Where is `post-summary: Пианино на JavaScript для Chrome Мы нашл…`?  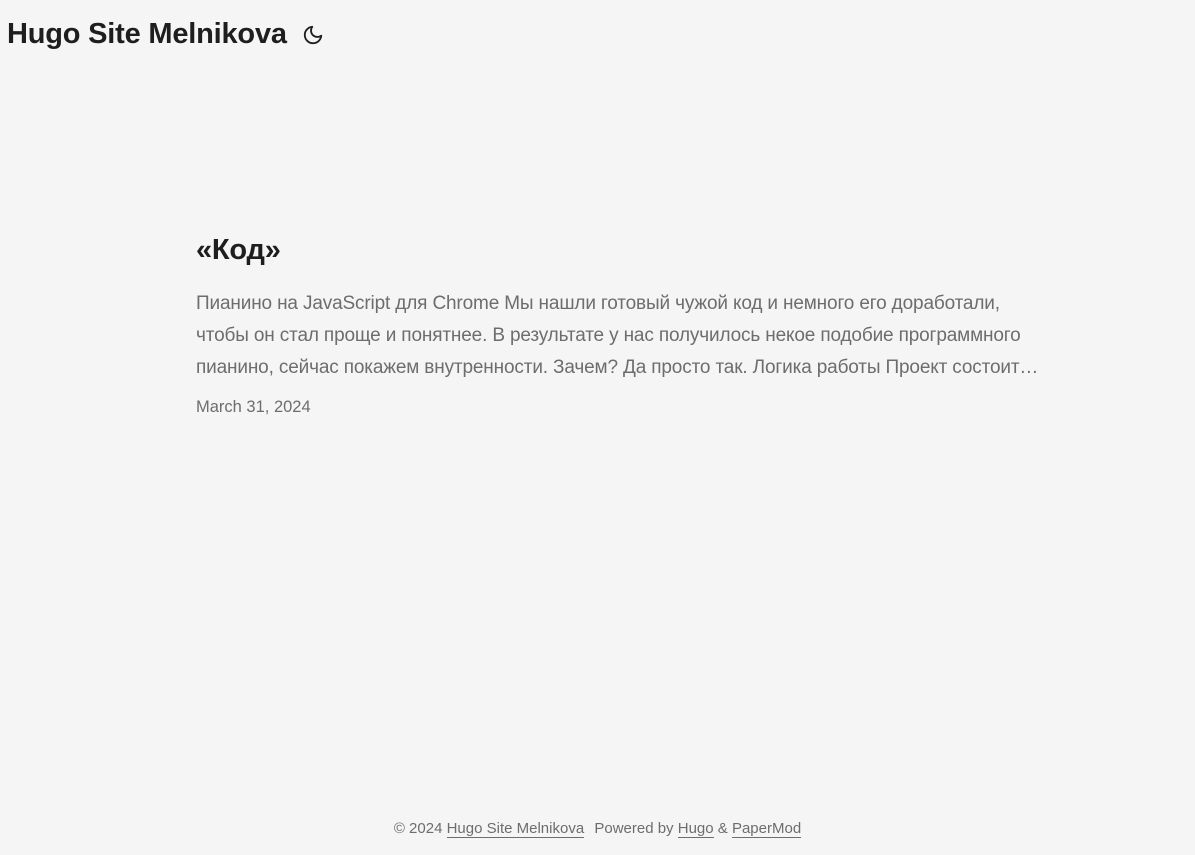 post-summary: Пианино на JavaScript для Chrome Мы нашл… is located at coordinates (646, 336).